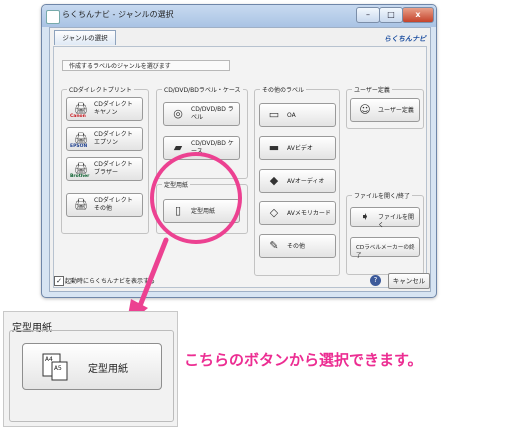 Image resolution: width=510 pixels, height=432 pixels. I want to click on a4-a5-paper-icon: A4 A5, so click(55, 367).